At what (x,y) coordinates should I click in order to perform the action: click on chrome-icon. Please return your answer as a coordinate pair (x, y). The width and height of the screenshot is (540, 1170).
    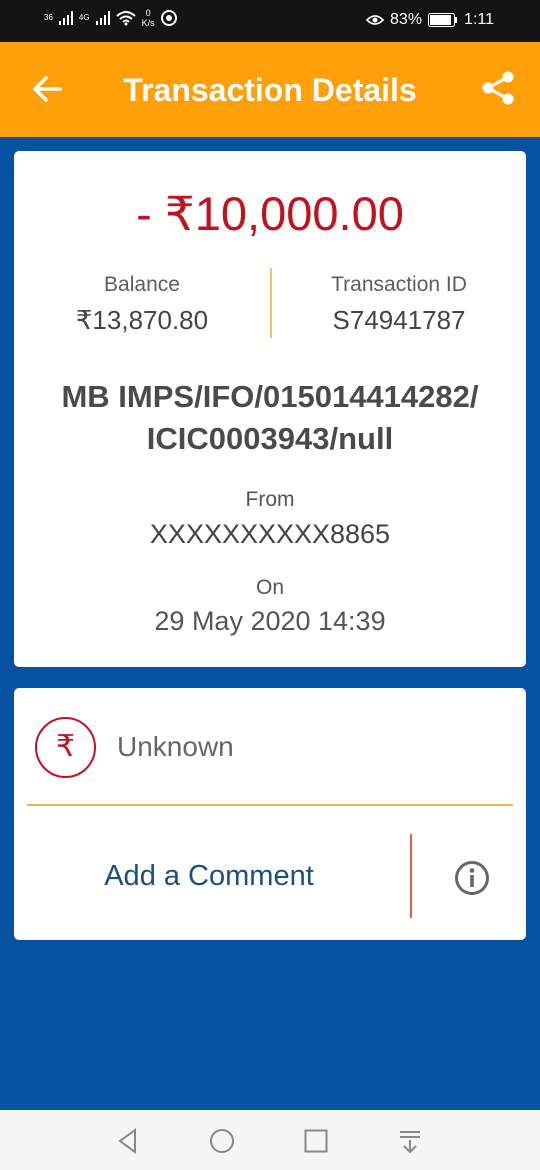
    Looking at the image, I should click on (168, 18).